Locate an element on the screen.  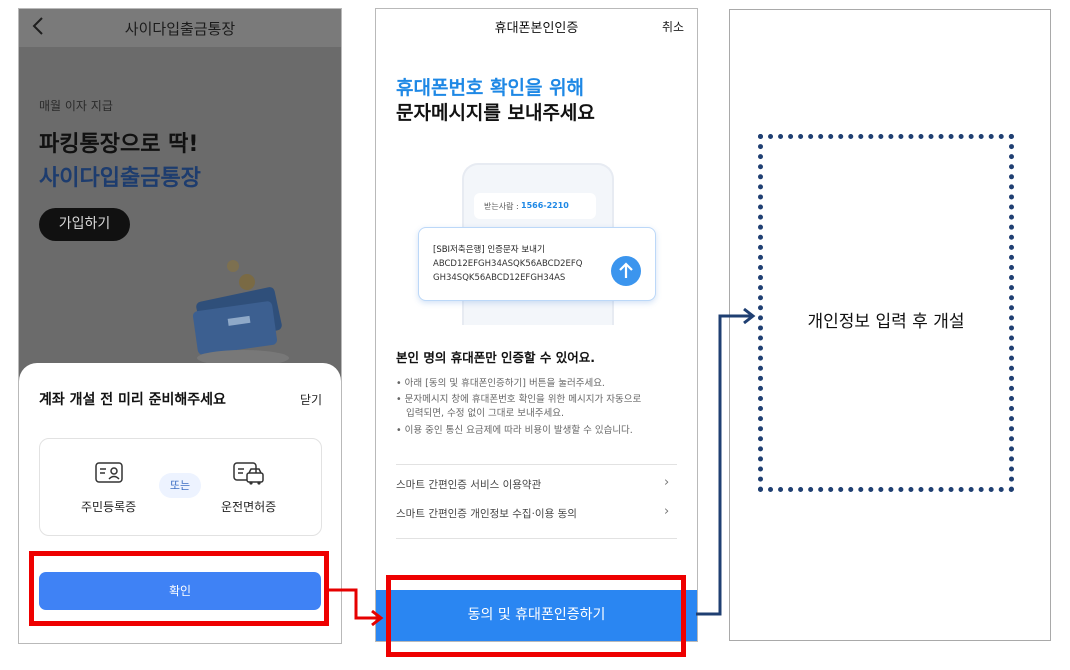
red-connector-arrow is located at coordinates (356, 607).